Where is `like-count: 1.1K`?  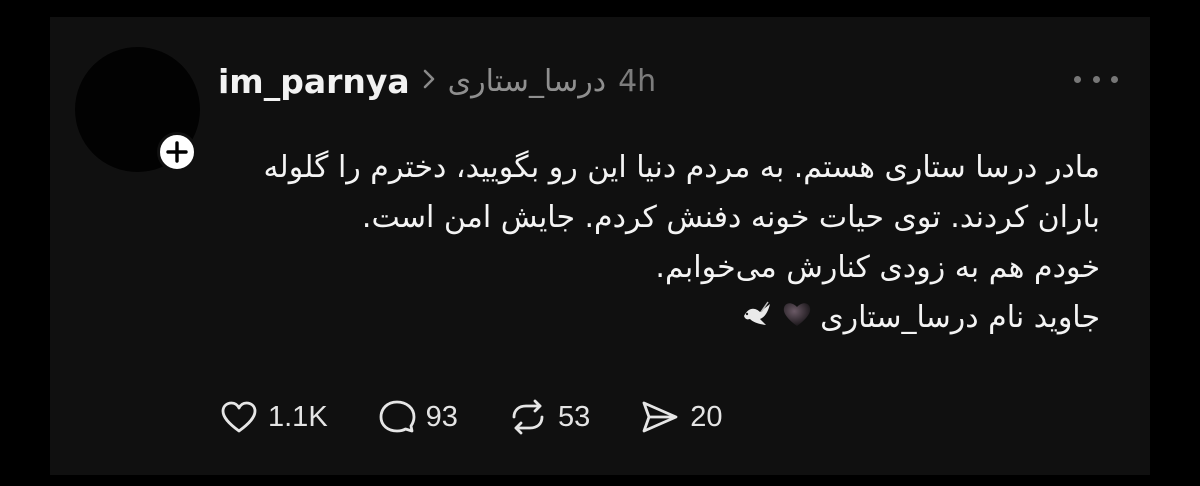
like-count: 1.1K is located at coordinates (298, 416).